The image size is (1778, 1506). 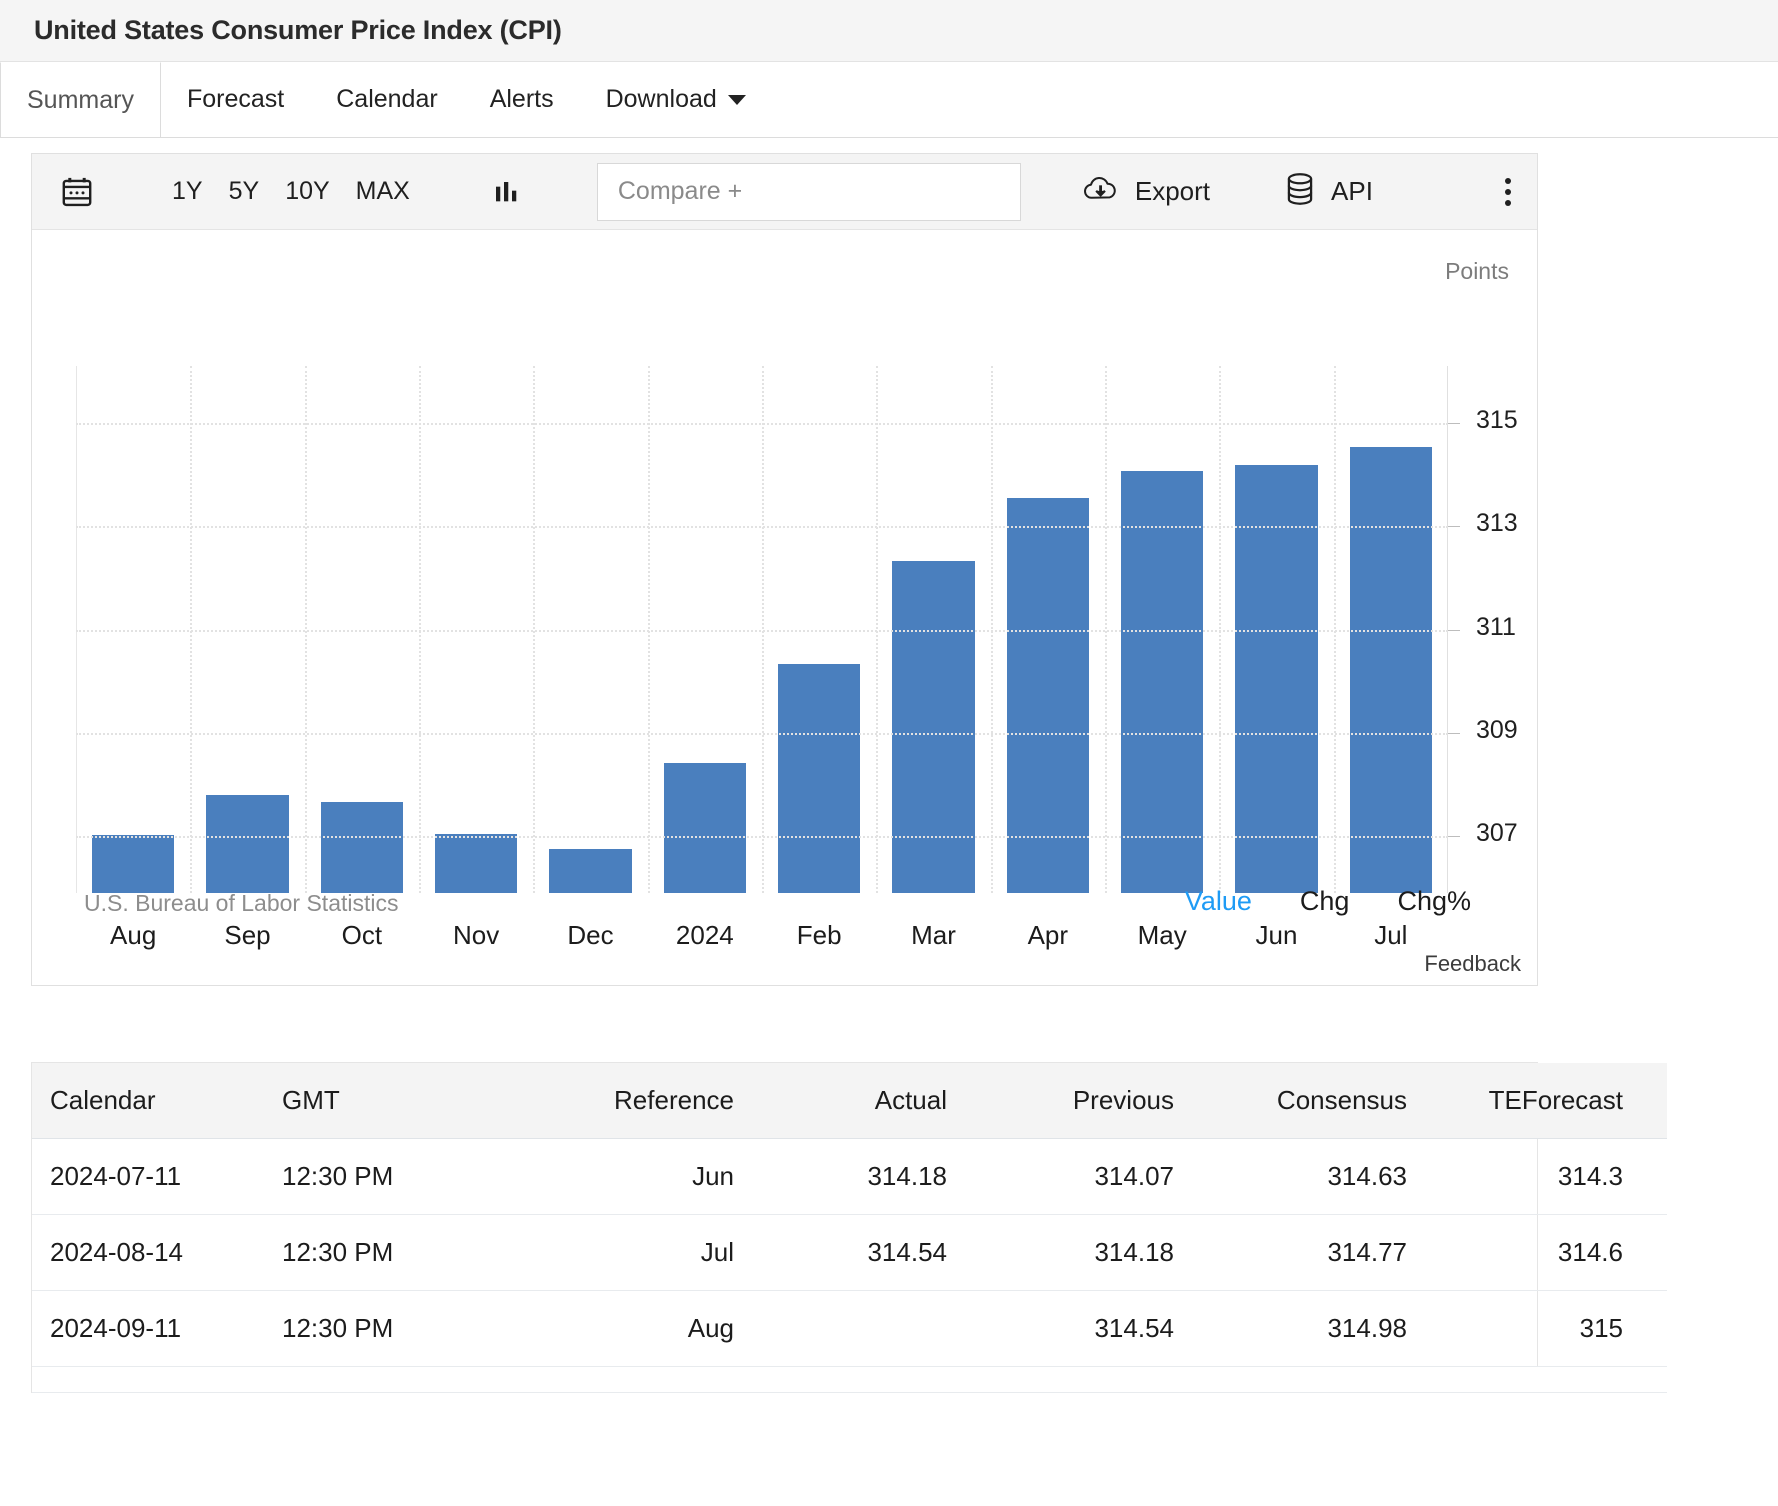 I want to click on range-button-1y: 1Y, so click(x=187, y=191).